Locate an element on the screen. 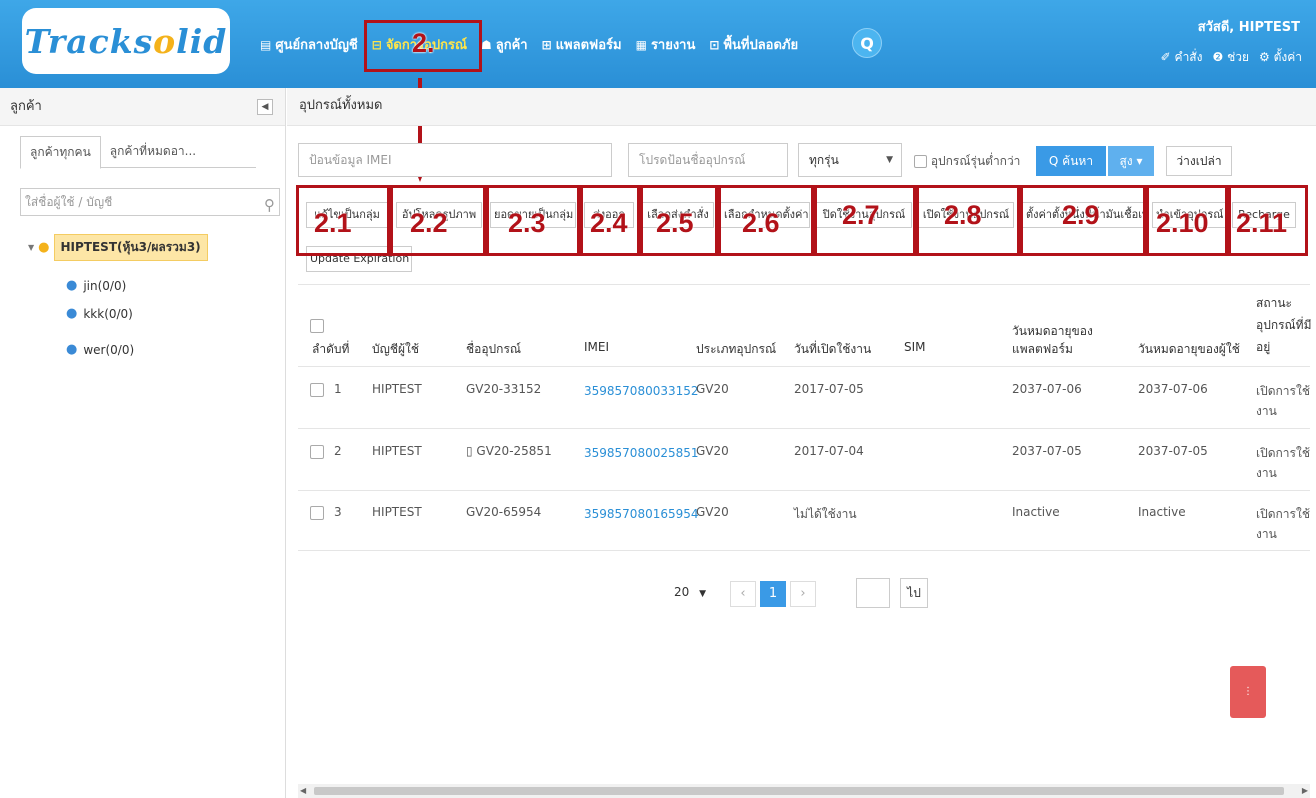 The image size is (1316, 798). annotation-label-2-2: 2.2 is located at coordinates (429, 223).